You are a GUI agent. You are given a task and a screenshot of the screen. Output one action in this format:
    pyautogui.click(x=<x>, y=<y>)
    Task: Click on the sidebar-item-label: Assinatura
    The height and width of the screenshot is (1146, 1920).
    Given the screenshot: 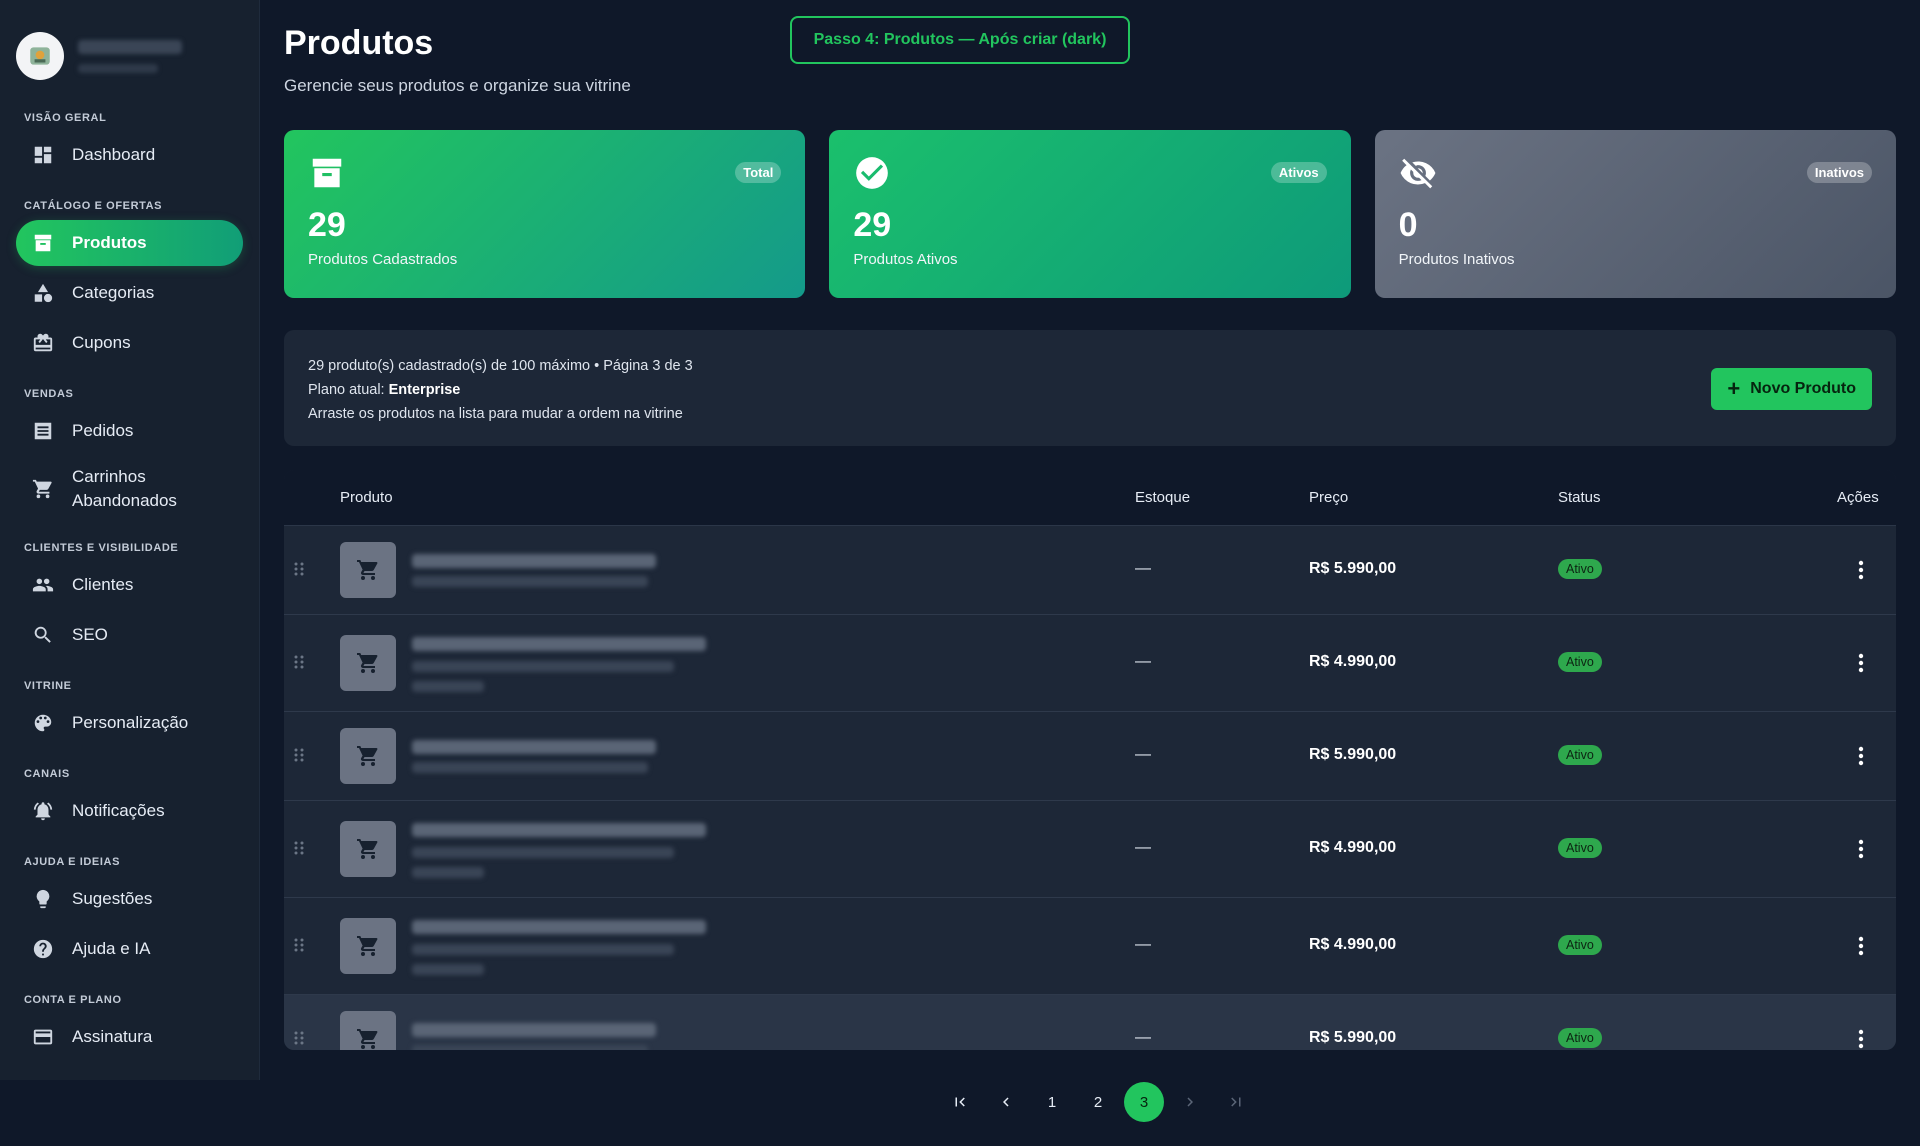 What is the action you would take?
    pyautogui.click(x=112, y=1036)
    